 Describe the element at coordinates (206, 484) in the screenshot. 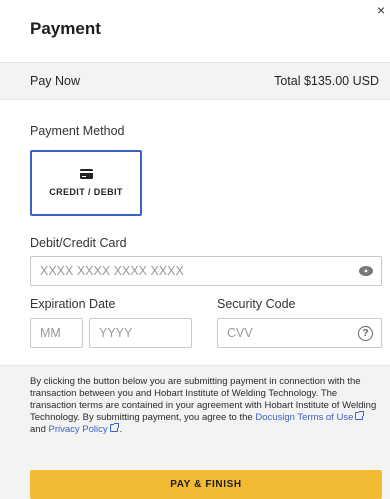

I see `pay-and-finish-button: PAY & FINISH` at that location.